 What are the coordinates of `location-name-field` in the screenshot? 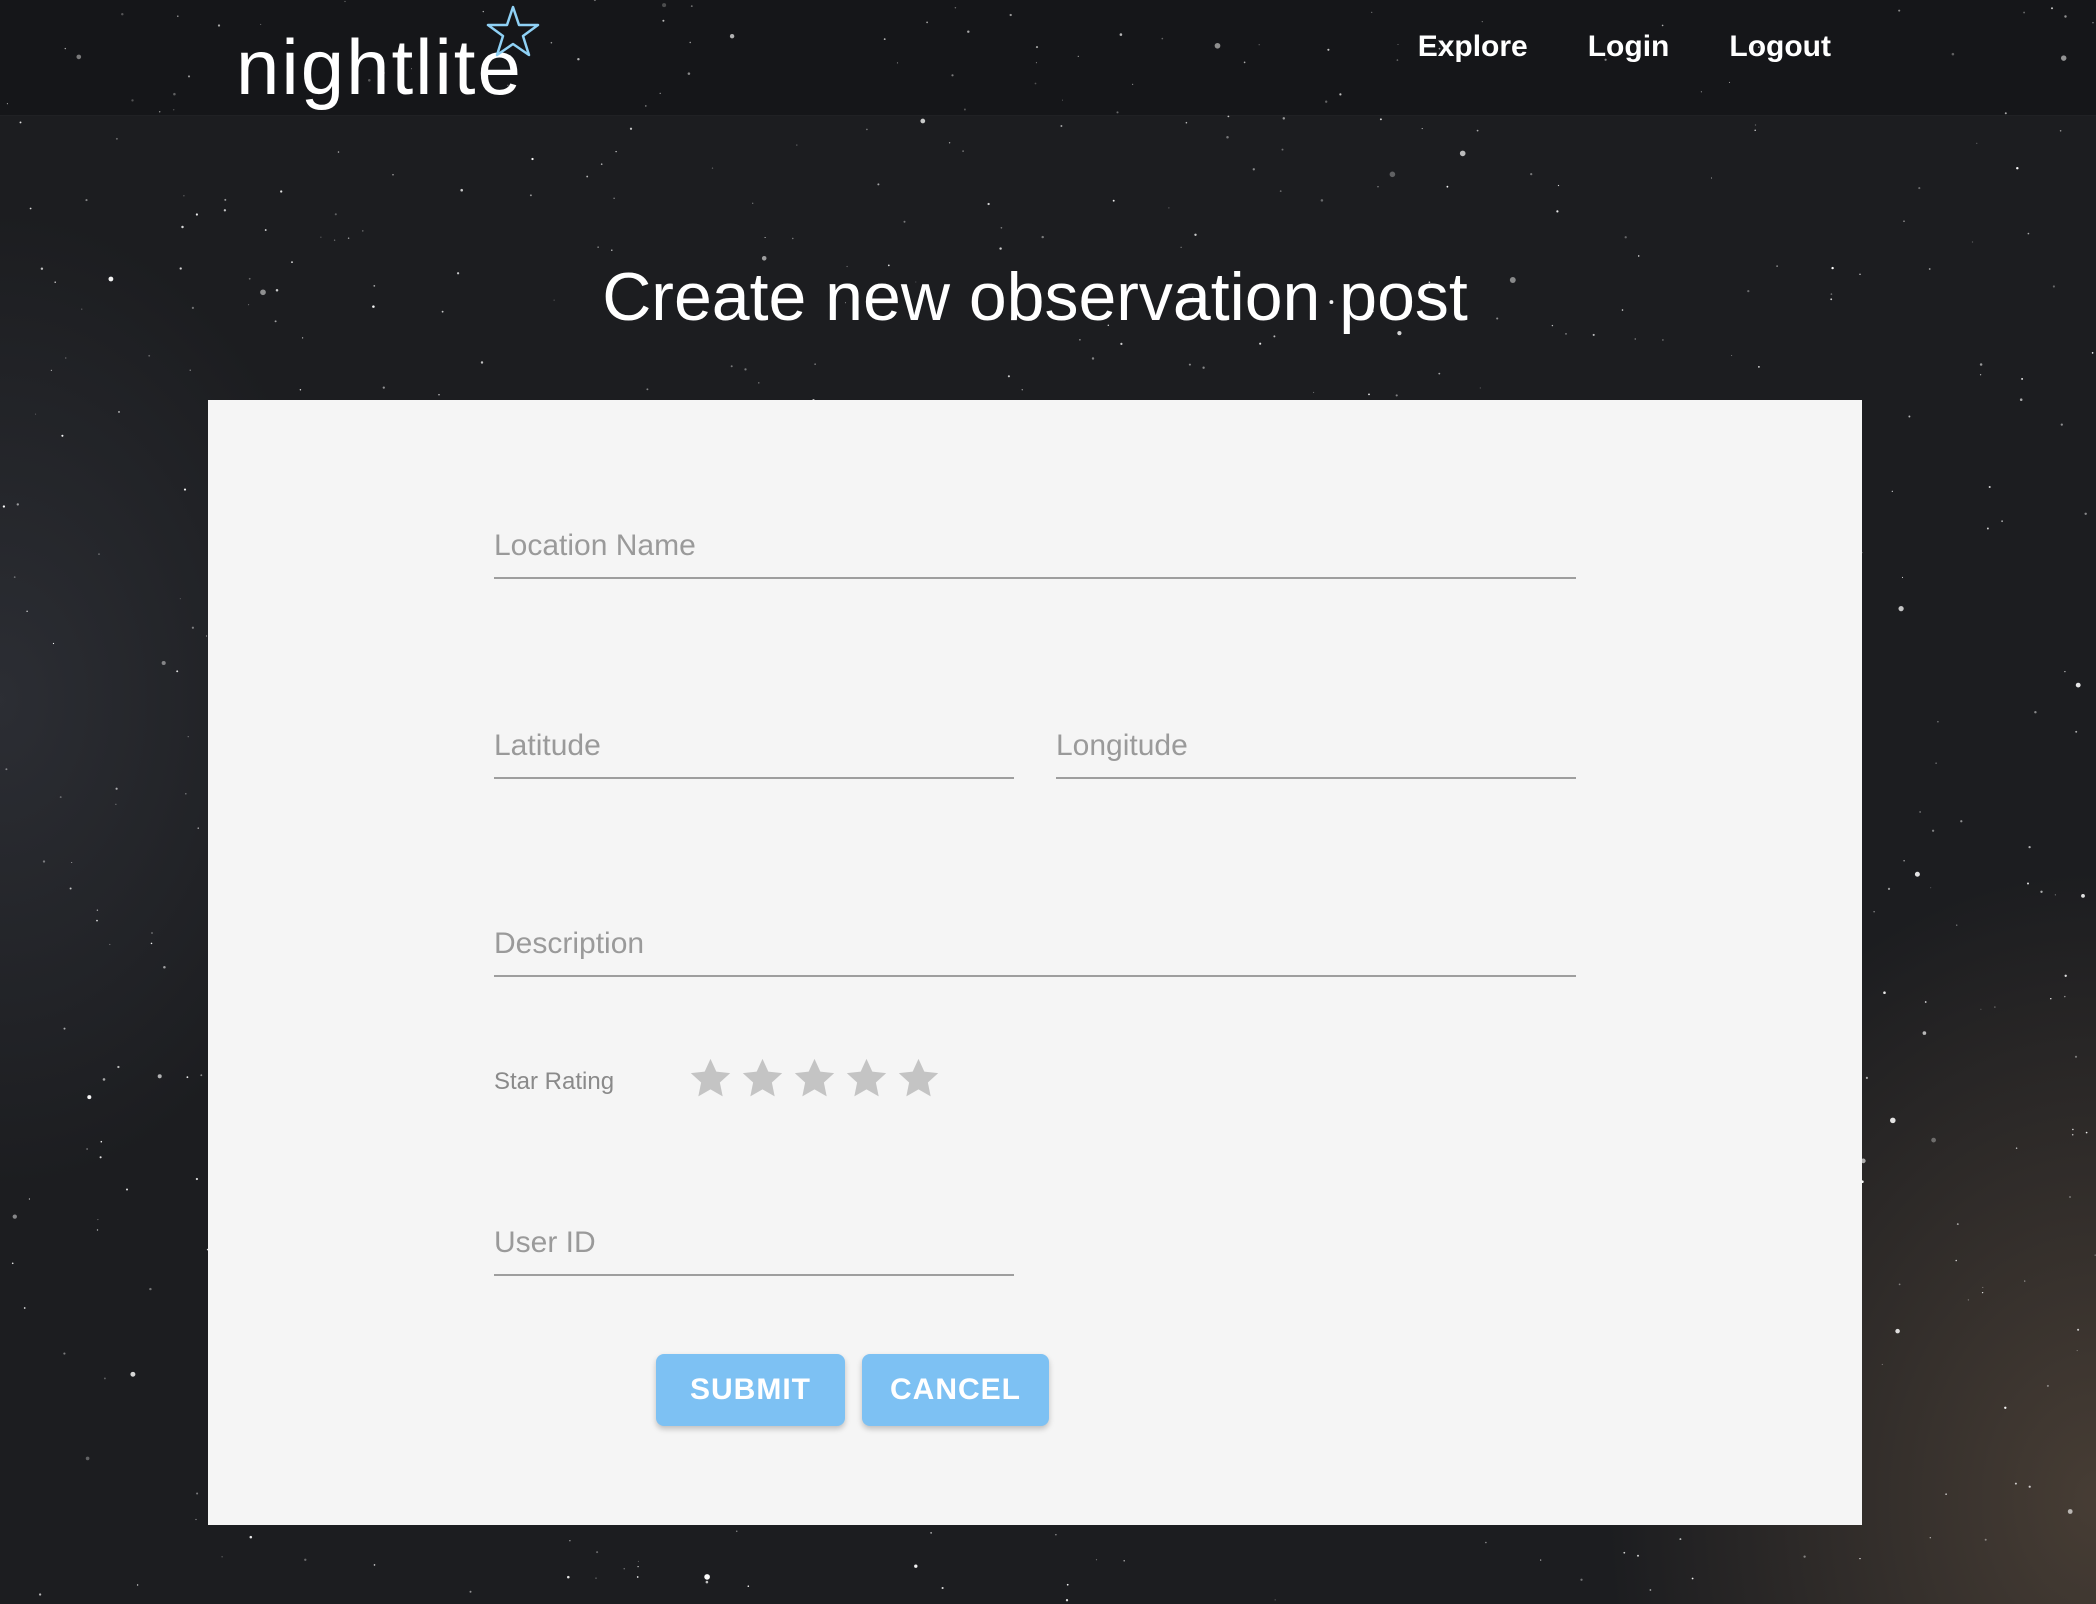 It's located at (1035, 547).